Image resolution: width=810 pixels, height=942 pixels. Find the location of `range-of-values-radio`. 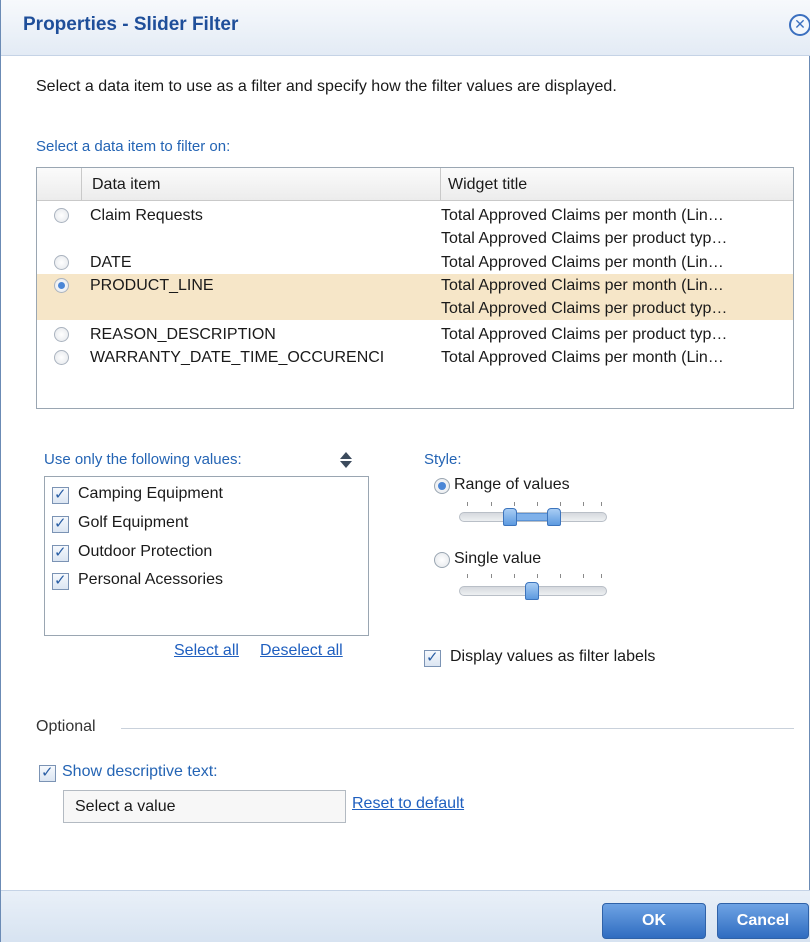

range-of-values-radio is located at coordinates (442, 486).